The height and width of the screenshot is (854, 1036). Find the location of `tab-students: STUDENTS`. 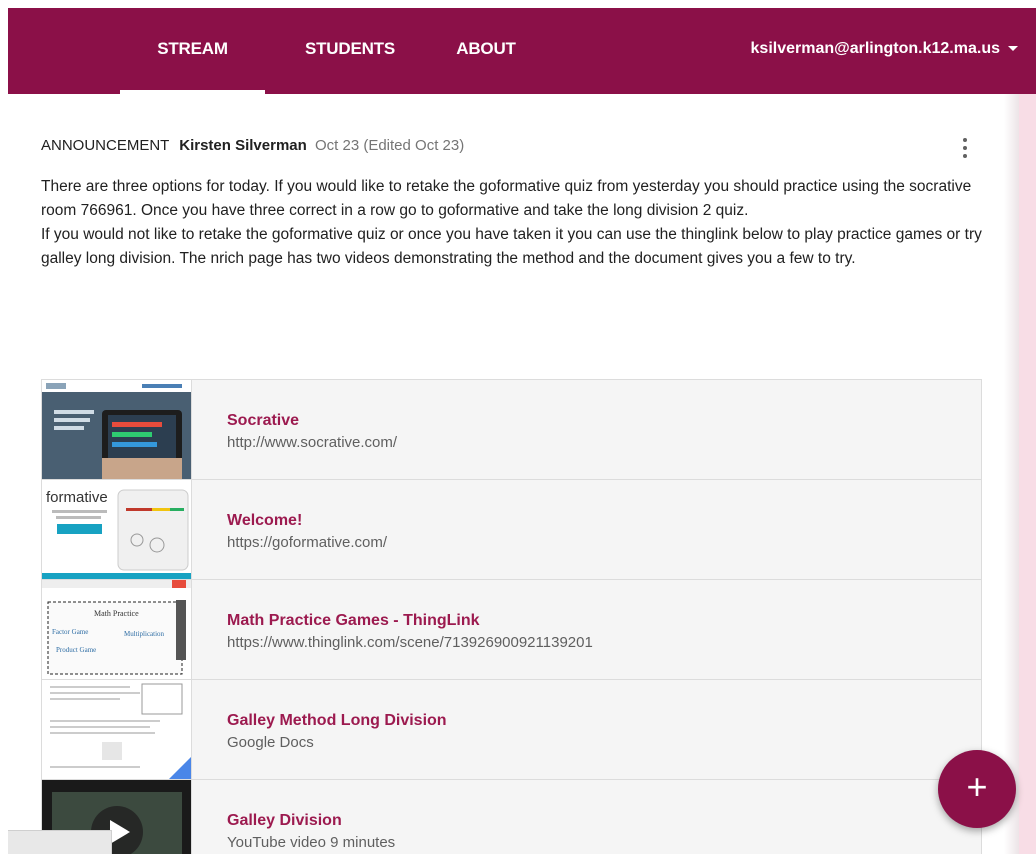

tab-students: STUDENTS is located at coordinates (350, 51).